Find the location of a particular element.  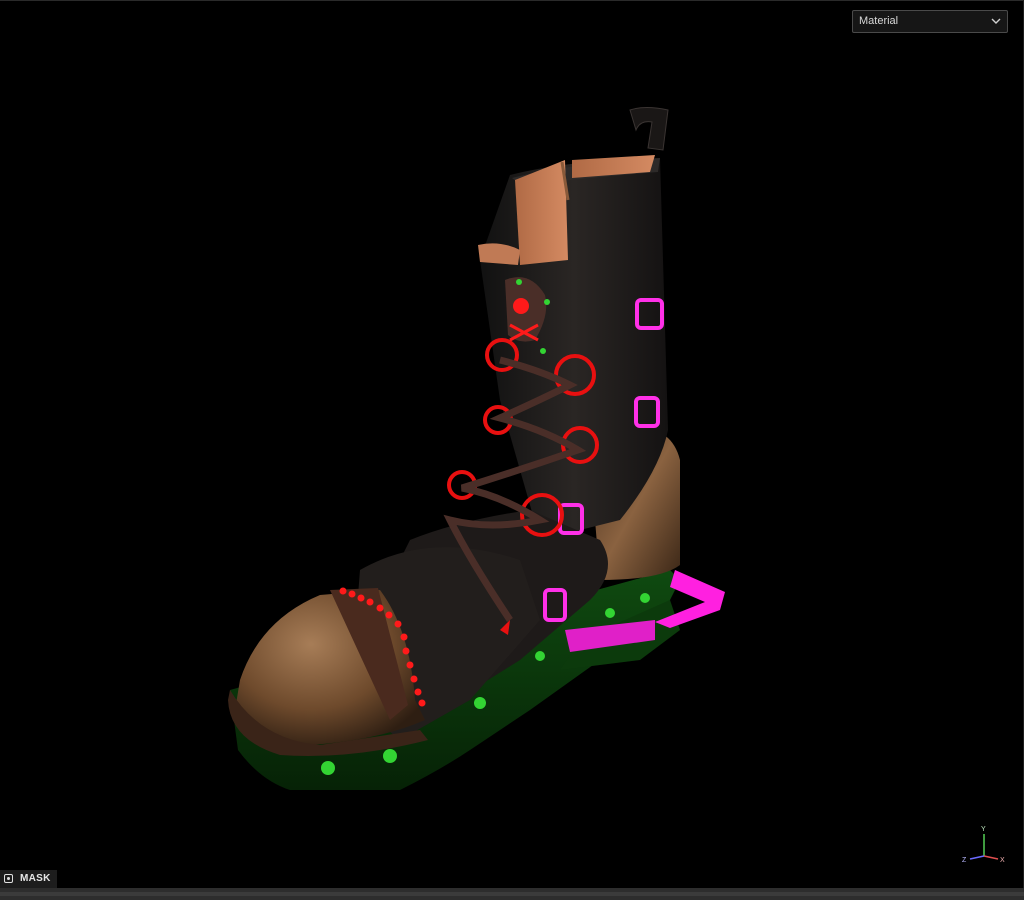

boot-shaft is located at coordinates (573, 347).